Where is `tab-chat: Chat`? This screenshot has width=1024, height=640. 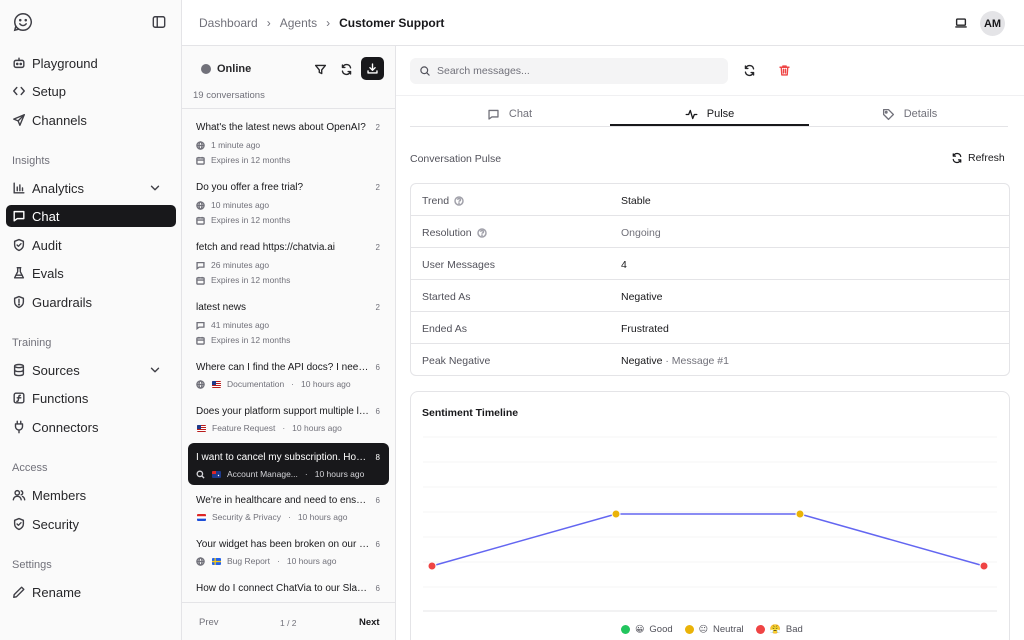 tab-chat: Chat is located at coordinates (509, 114).